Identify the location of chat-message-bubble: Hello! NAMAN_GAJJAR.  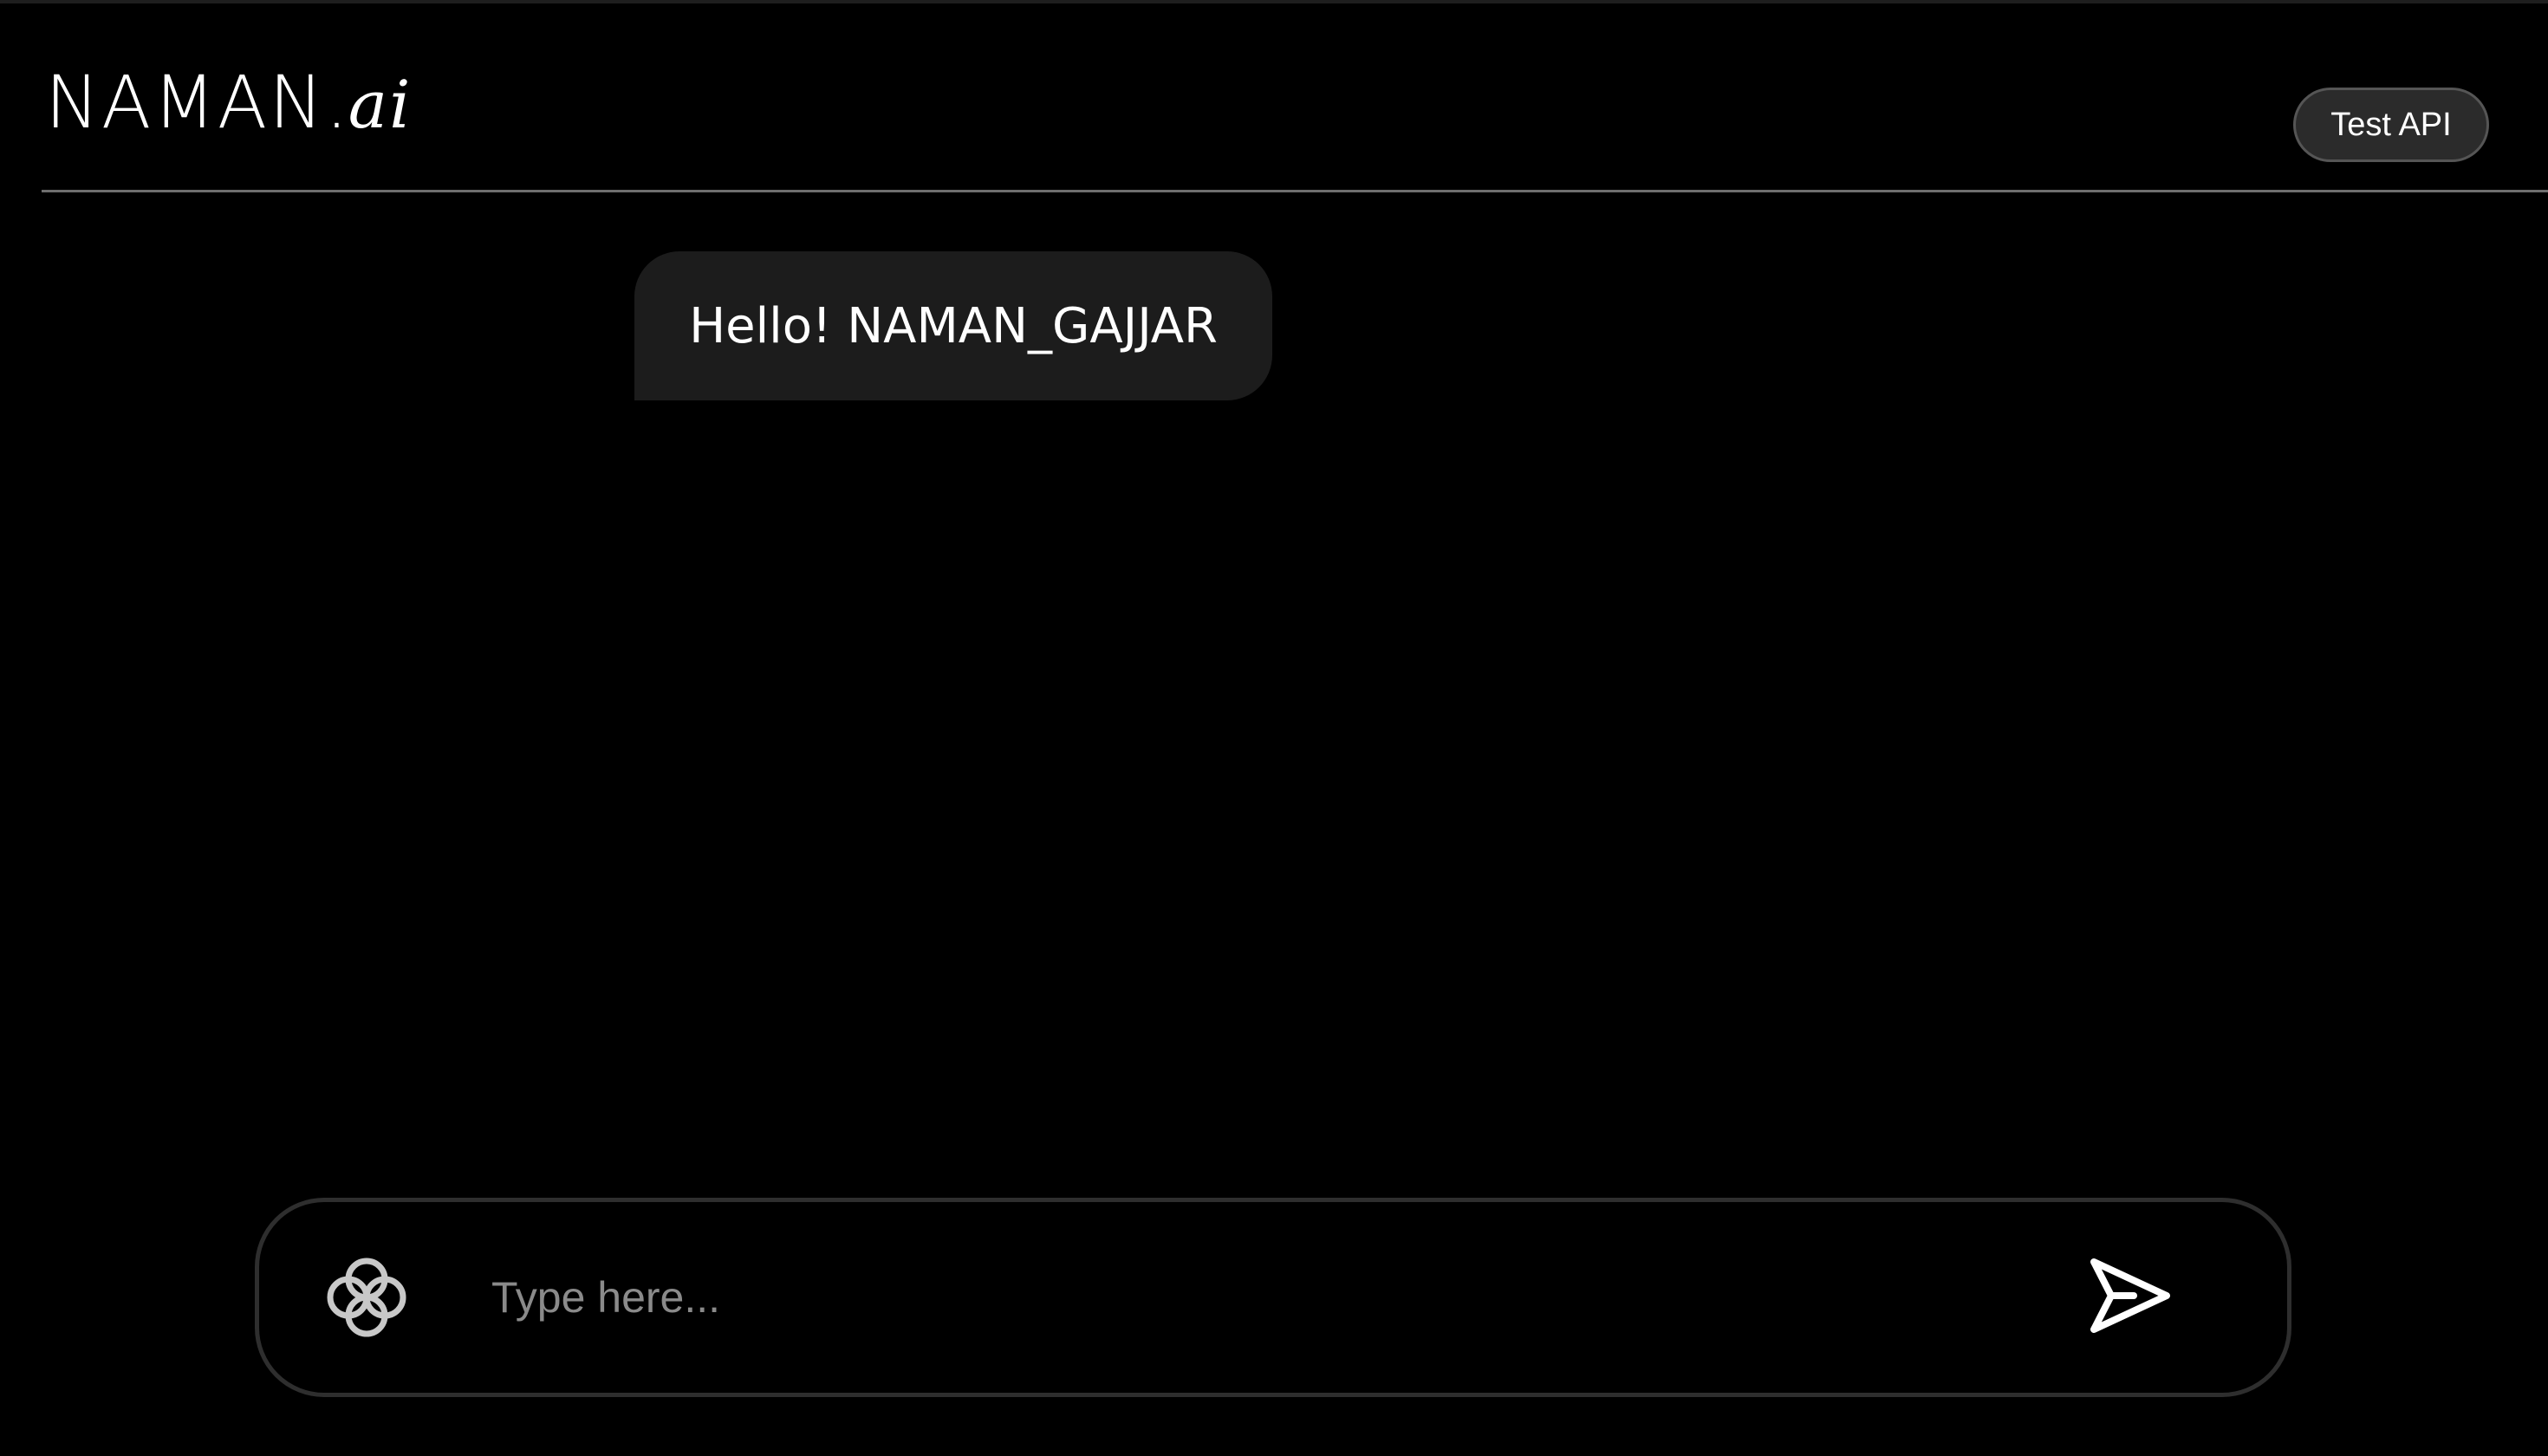
(953, 325).